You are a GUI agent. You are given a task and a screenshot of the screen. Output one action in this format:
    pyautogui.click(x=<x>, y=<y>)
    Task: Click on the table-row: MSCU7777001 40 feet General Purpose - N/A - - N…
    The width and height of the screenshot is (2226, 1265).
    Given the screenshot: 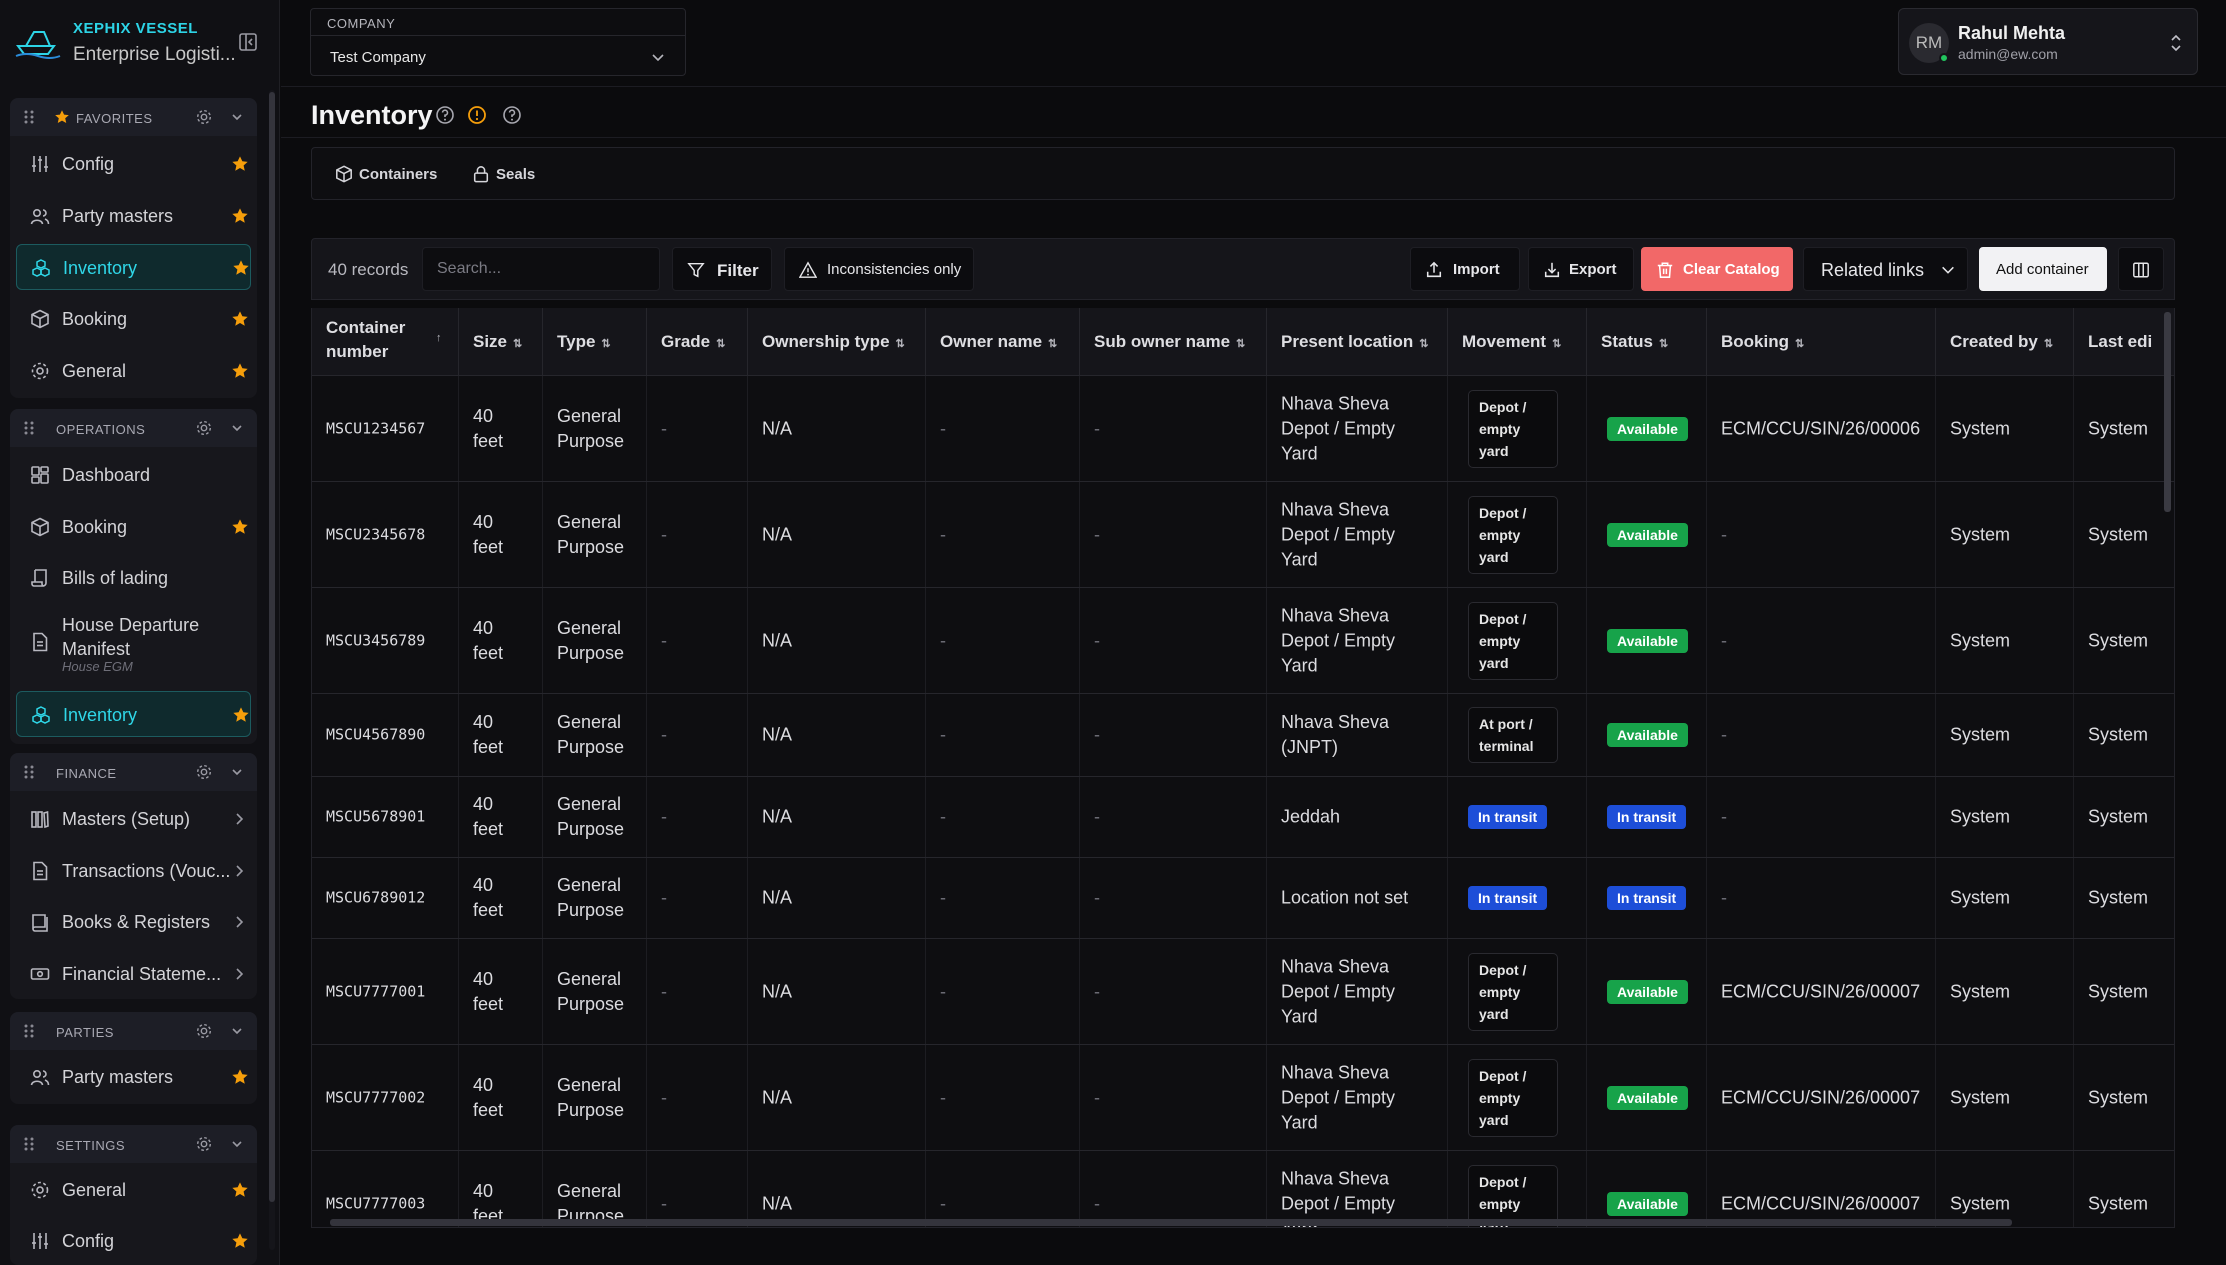 What is the action you would take?
    pyautogui.click(x=1243, y=992)
    